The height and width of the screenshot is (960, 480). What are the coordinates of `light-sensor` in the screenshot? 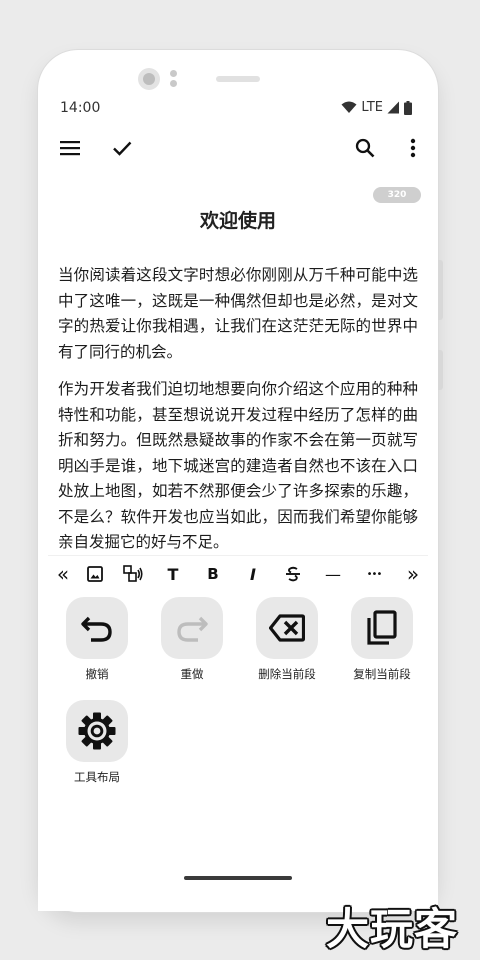 It's located at (173, 83).